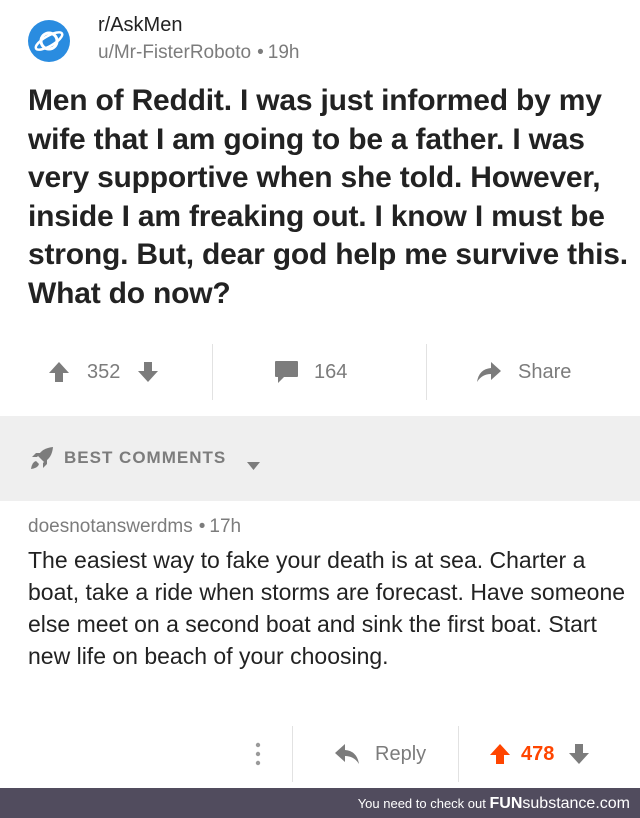  I want to click on reply-button: Reply, so click(380, 754).